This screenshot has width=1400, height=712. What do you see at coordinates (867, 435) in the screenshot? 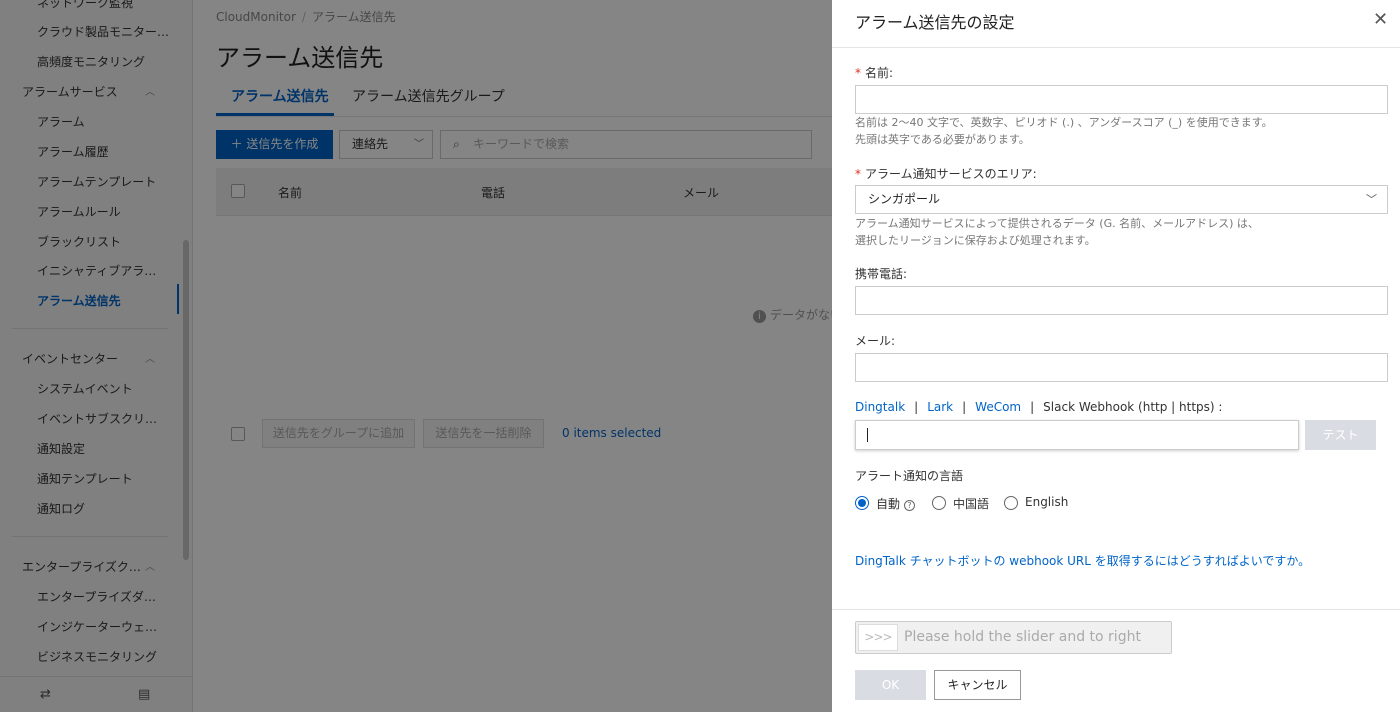
I see `text-caret` at bounding box center [867, 435].